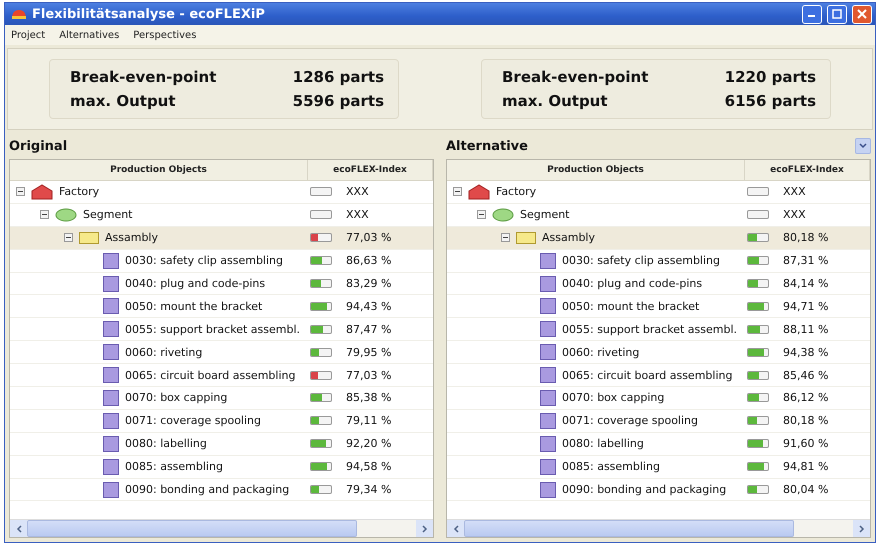 This screenshot has height=545, width=880. I want to click on tree-row: 0040: plug and code-pins 83,29 %, so click(221, 284).